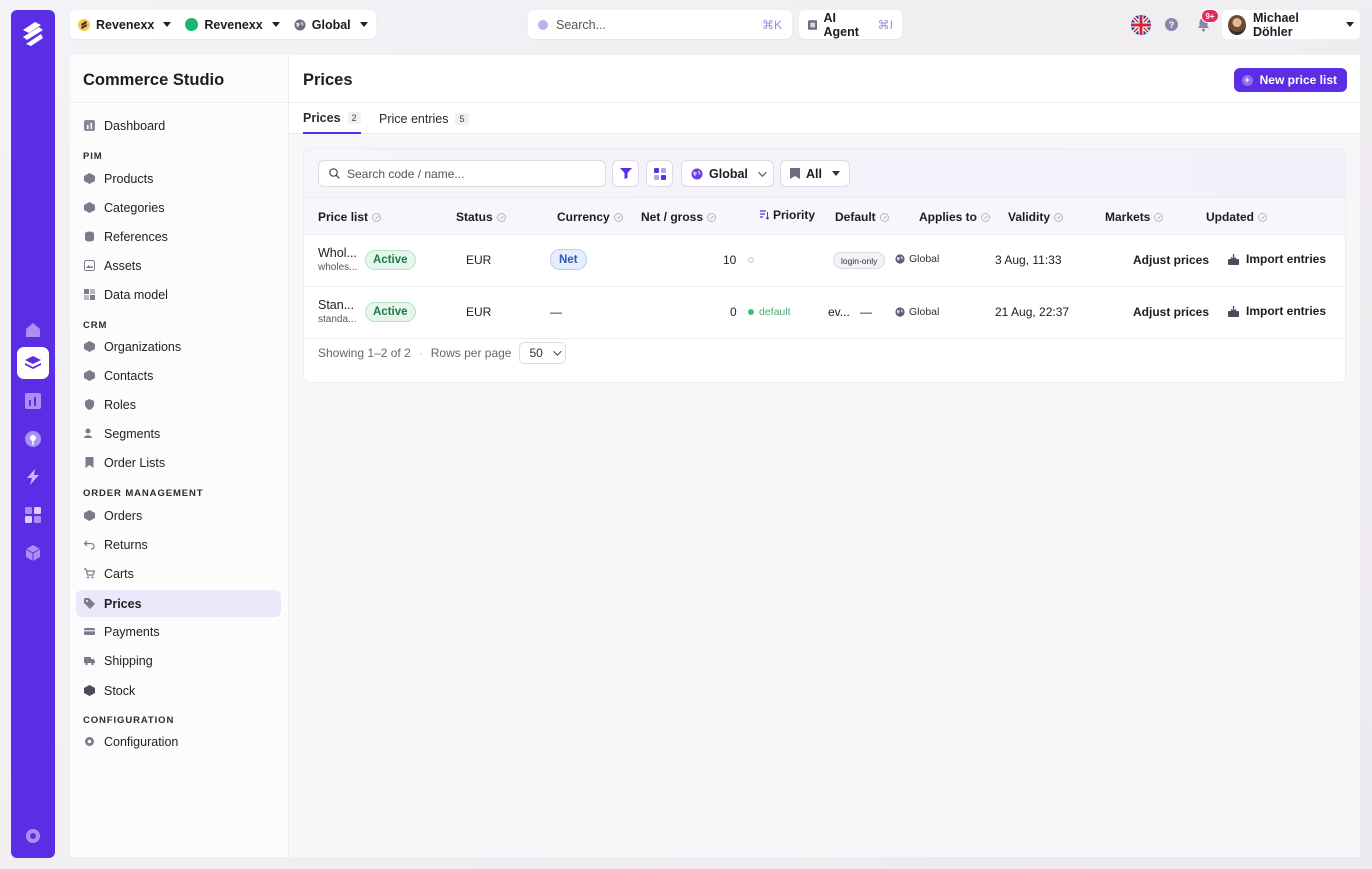  I want to click on caret-down-icon, so click(275, 24).